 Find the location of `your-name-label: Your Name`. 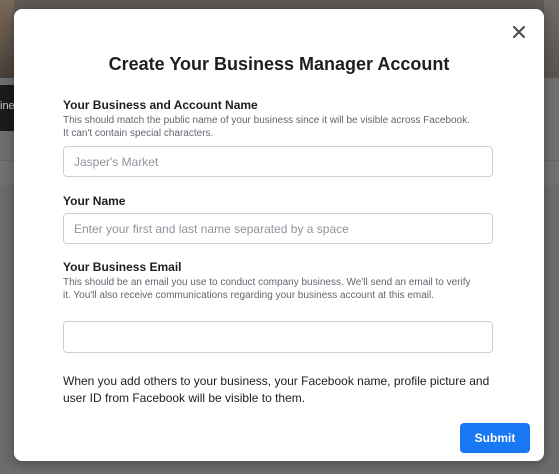

your-name-label: Your Name is located at coordinates (94, 201).